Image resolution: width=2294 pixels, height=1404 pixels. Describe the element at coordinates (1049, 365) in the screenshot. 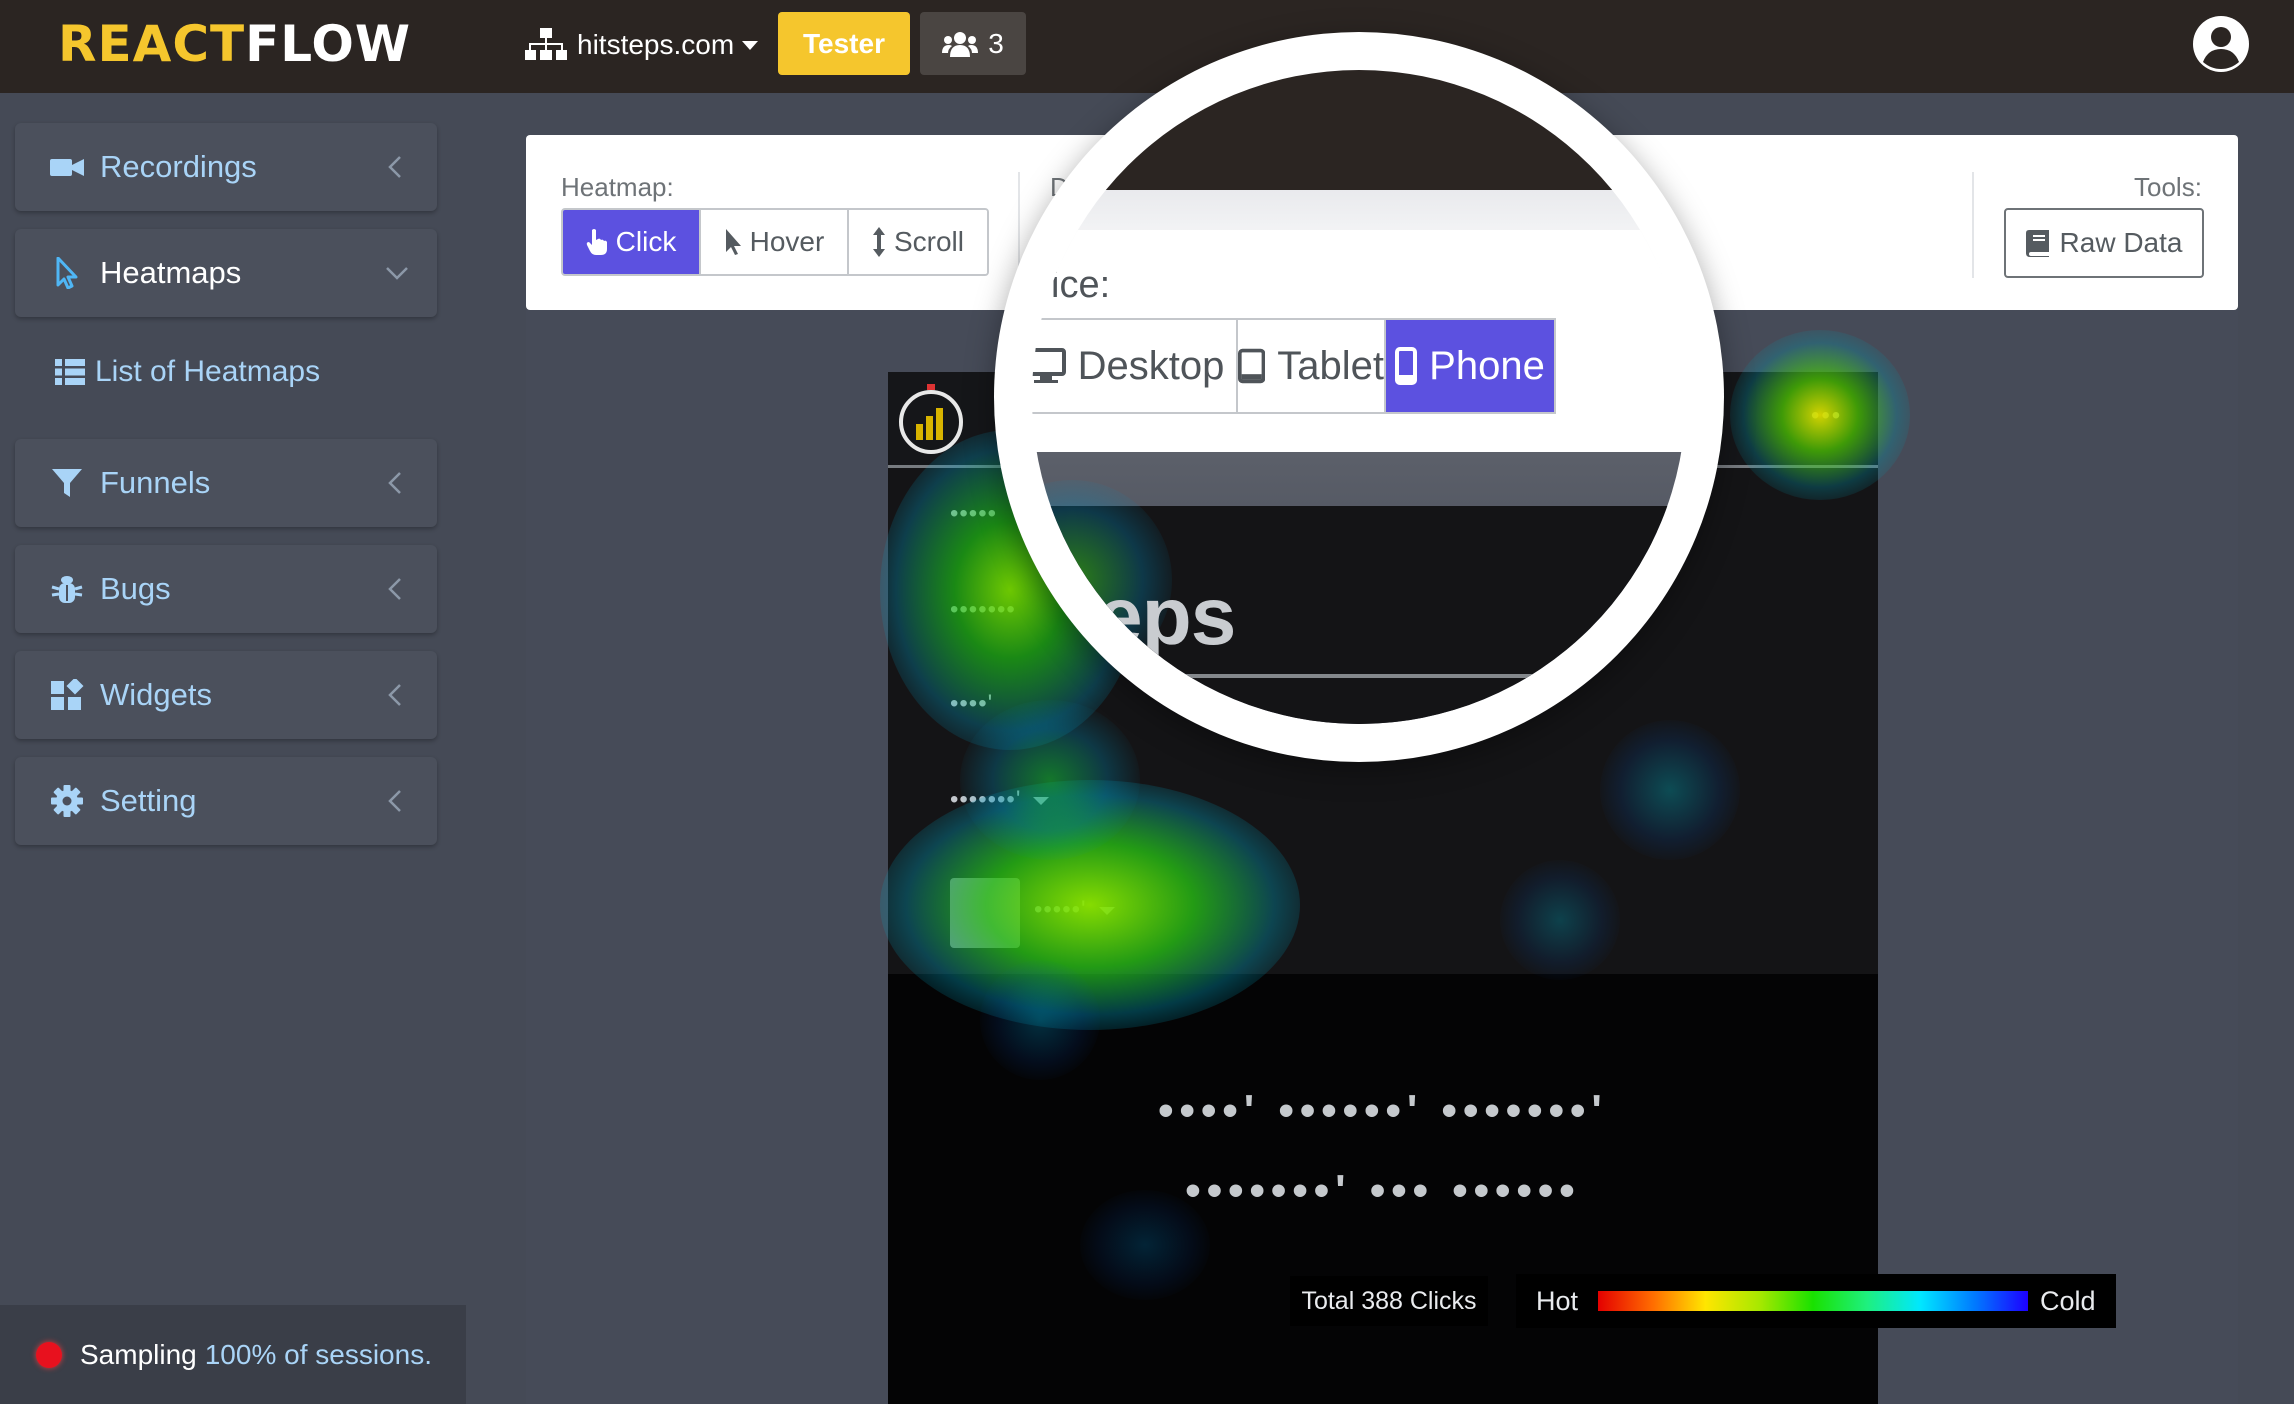

I see `desktop-icon` at that location.